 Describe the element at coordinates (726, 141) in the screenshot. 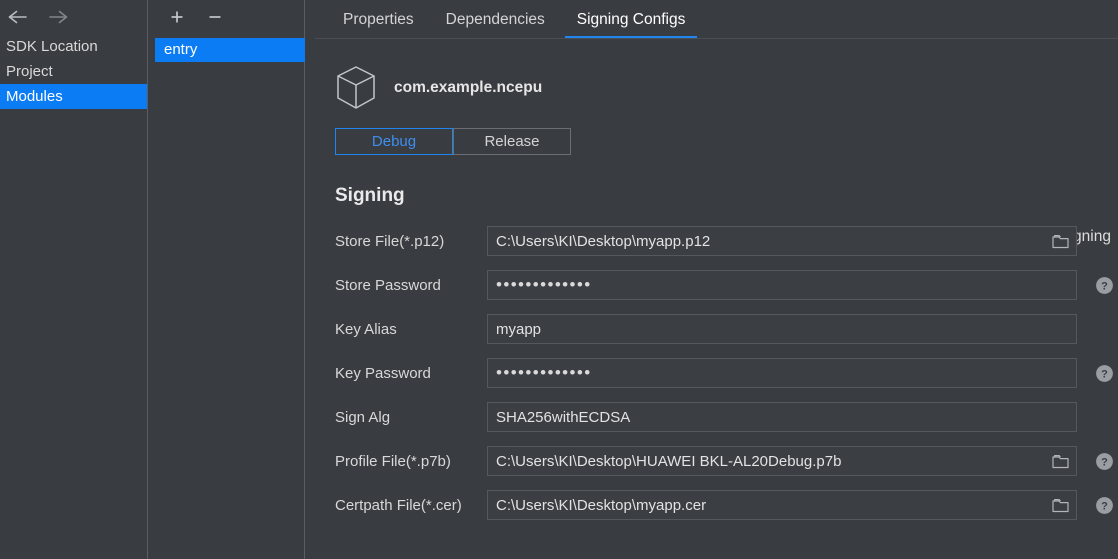

I see `build-variant-toggle: Debug Release` at that location.